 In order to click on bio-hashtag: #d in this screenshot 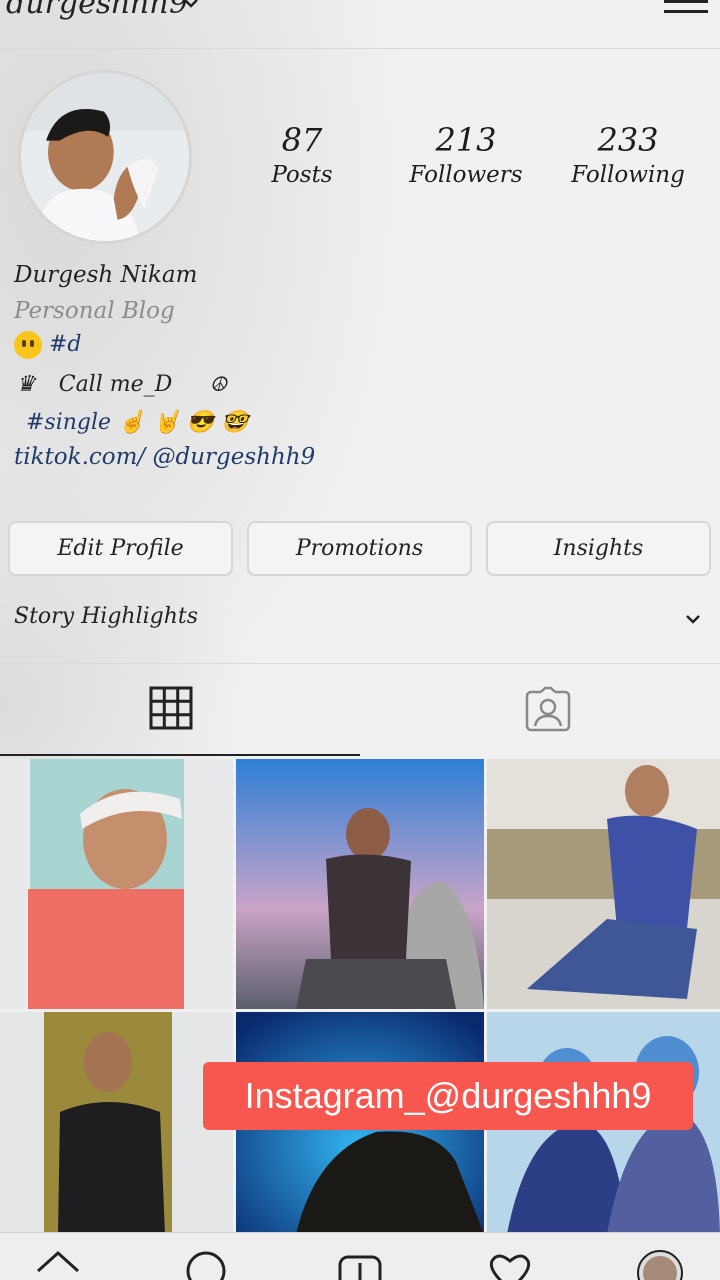, I will do `click(65, 344)`.